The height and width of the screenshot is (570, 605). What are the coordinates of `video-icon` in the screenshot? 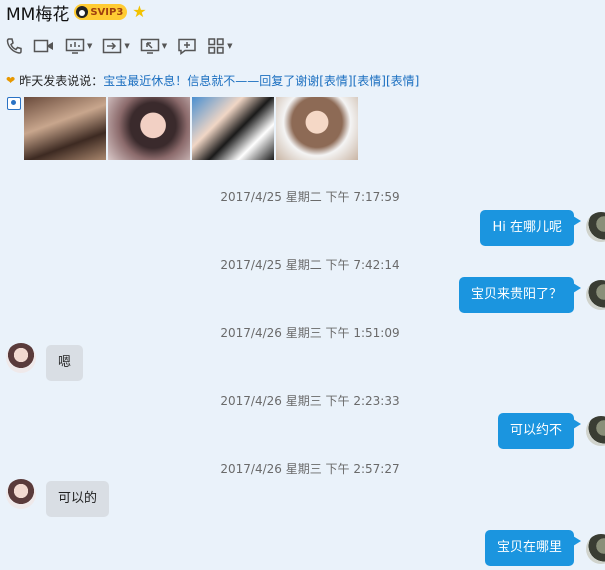 It's located at (43, 46).